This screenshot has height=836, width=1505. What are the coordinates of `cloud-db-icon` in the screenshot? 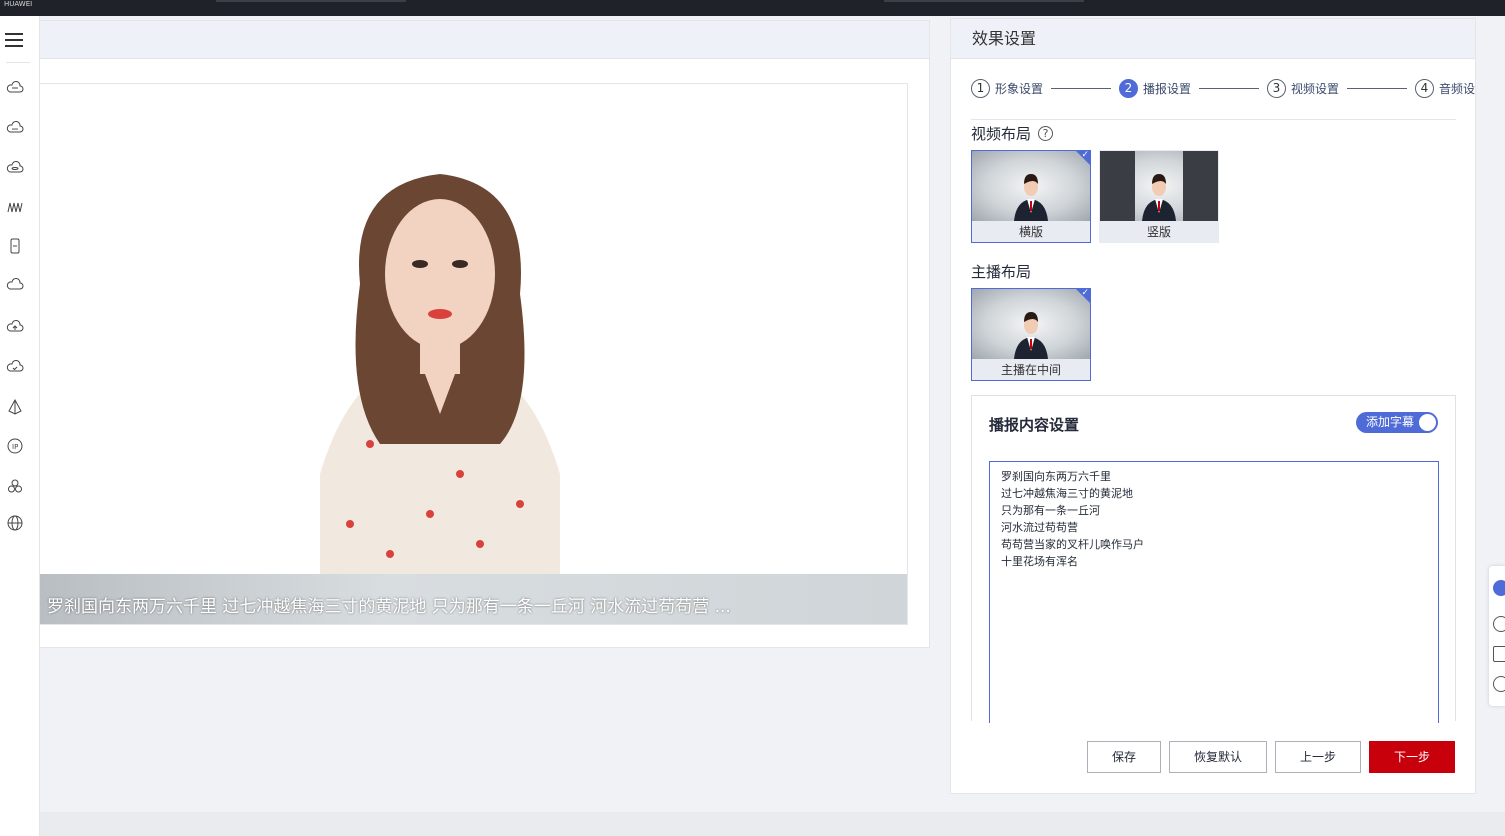 It's located at (15, 168).